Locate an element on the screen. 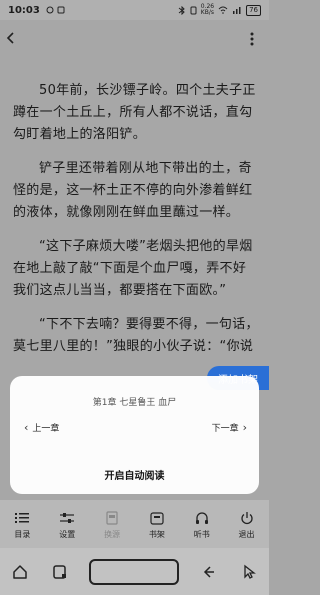  source-icon is located at coordinates (112, 518).